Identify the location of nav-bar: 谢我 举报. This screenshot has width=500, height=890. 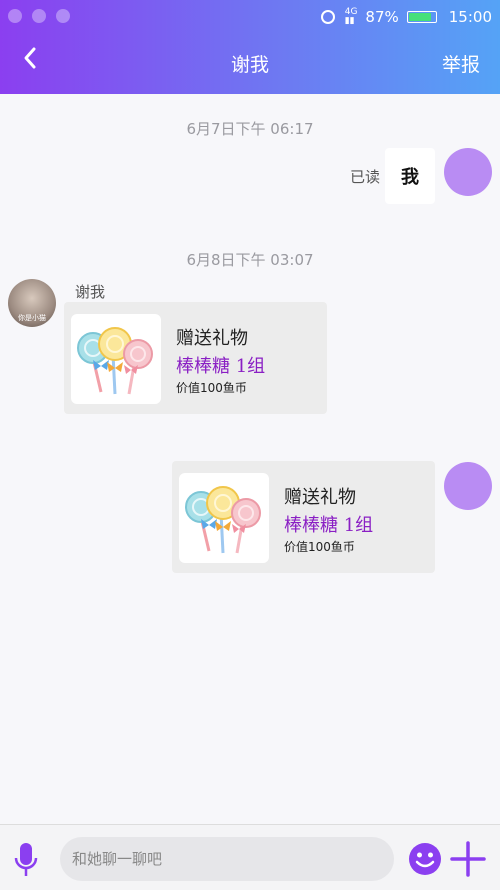
(250, 63).